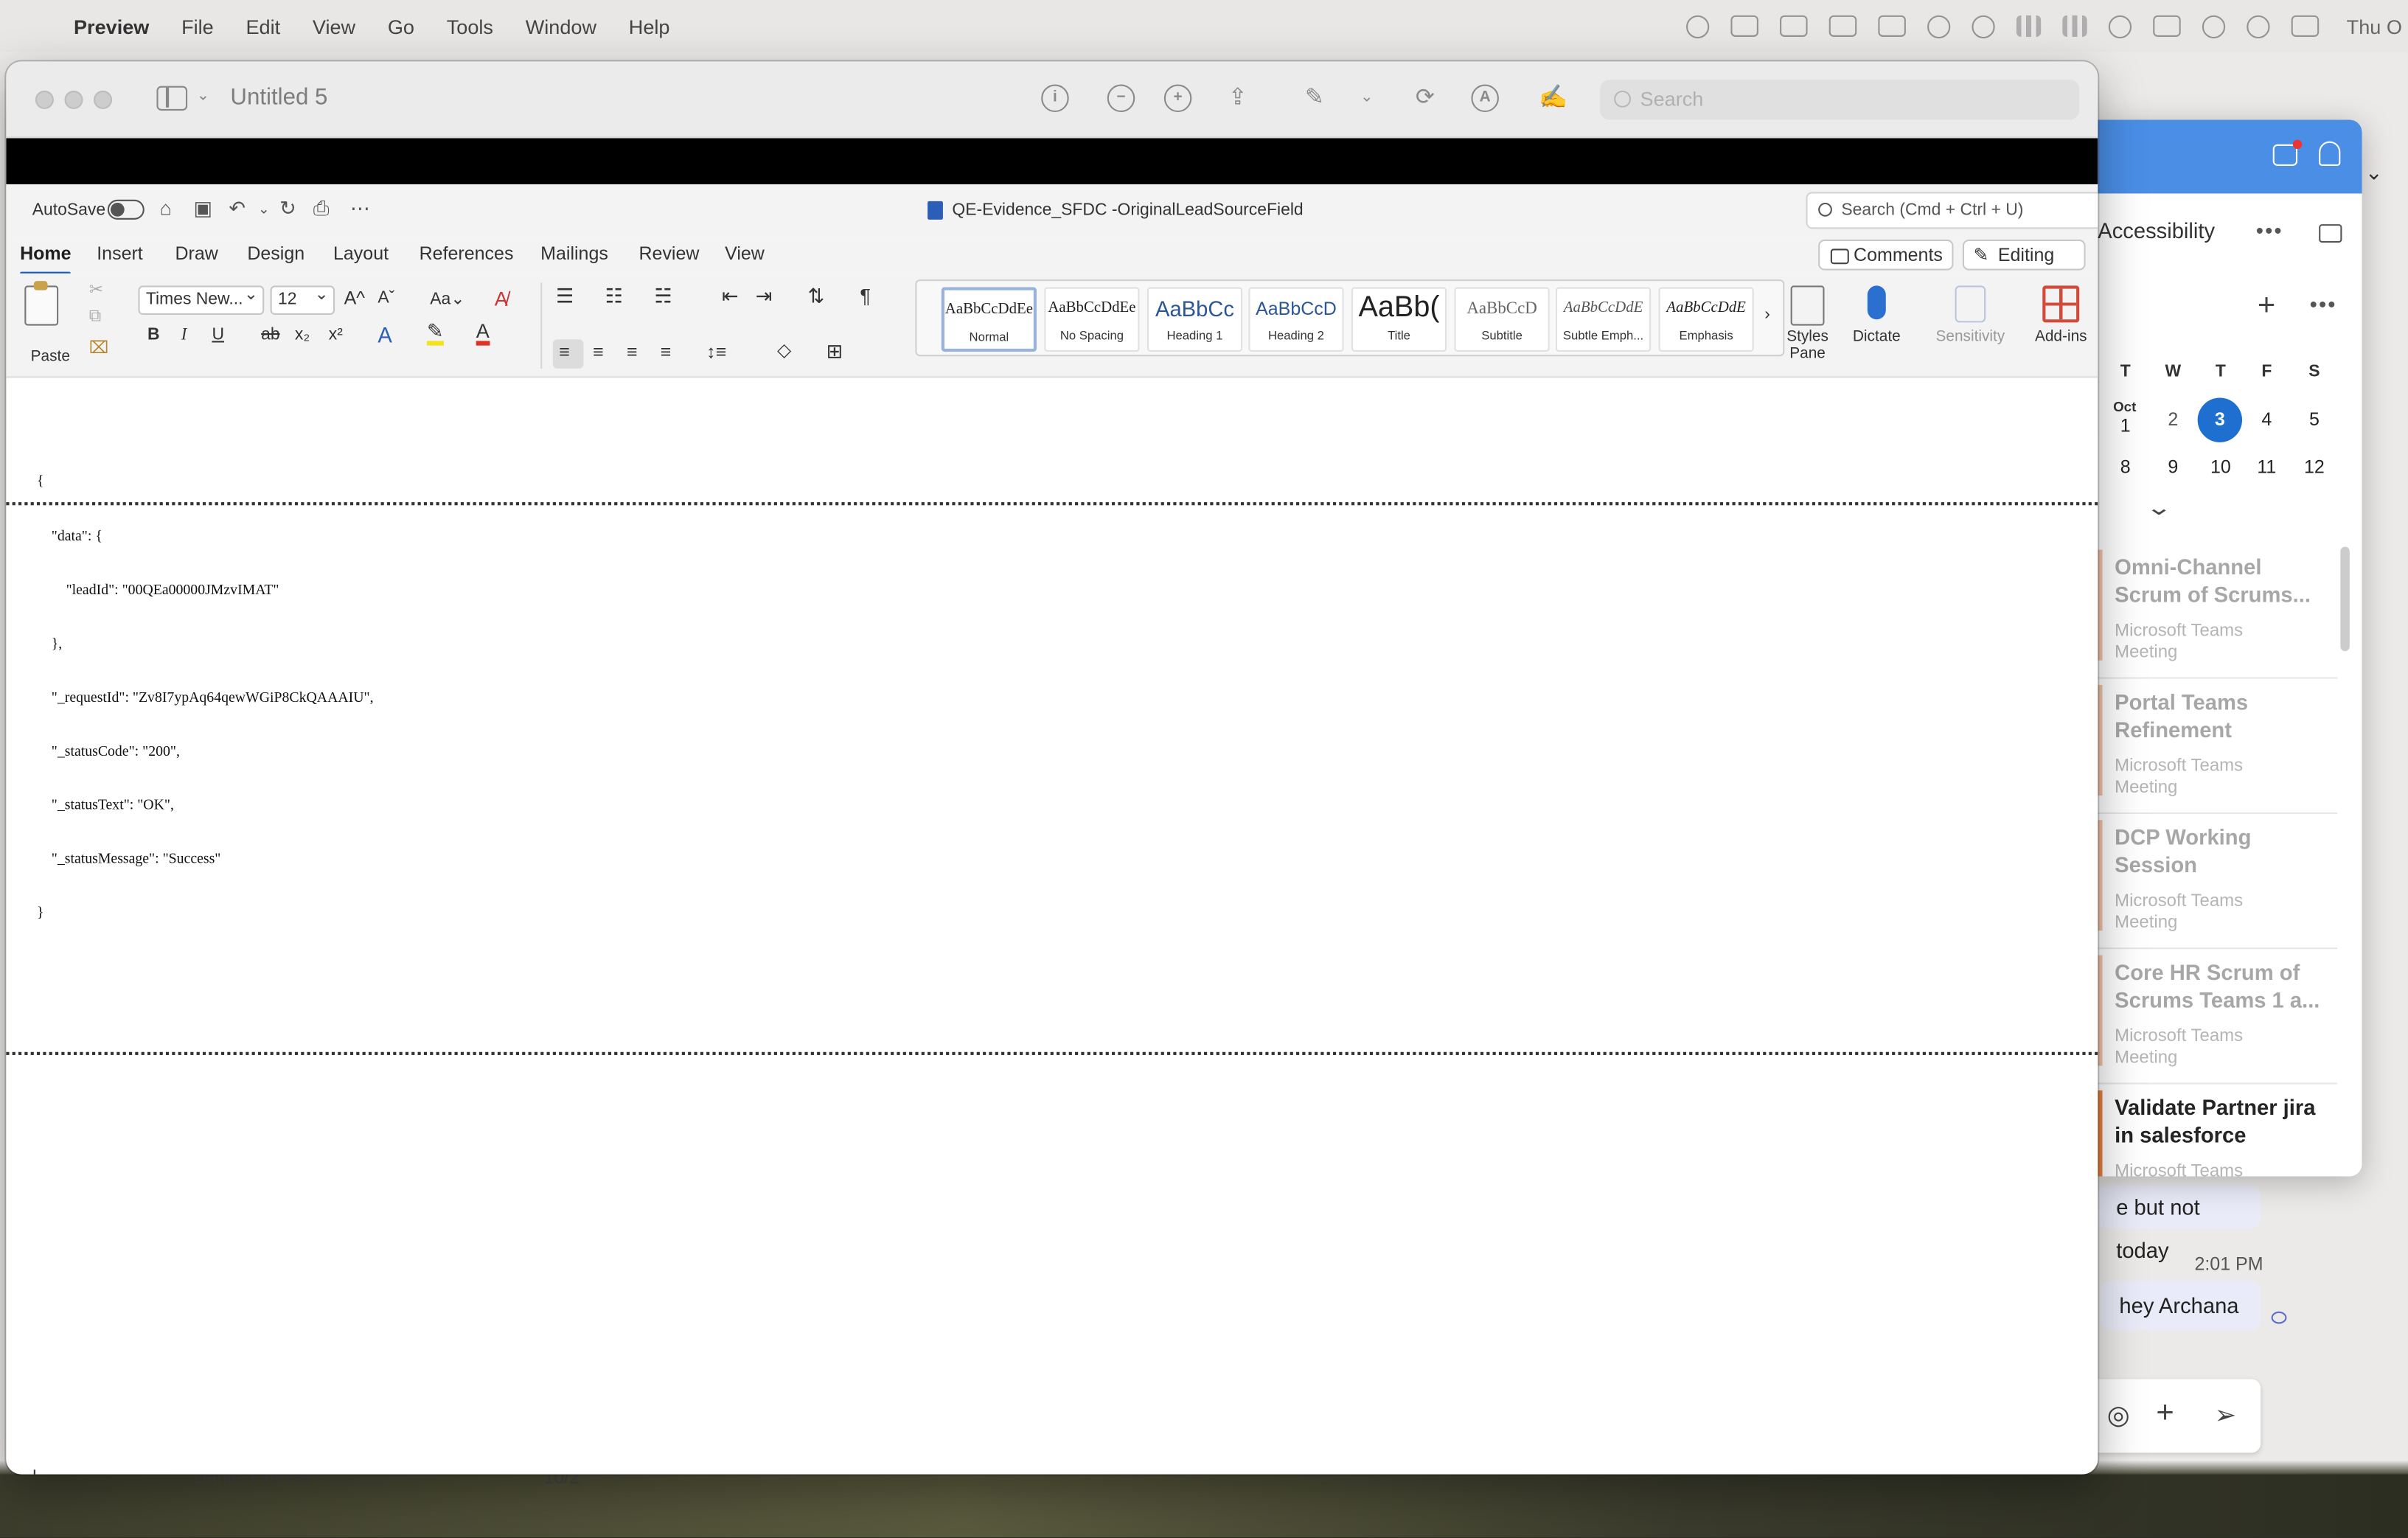 This screenshot has width=2408, height=1538. Describe the element at coordinates (45, 99) in the screenshot. I see `close-button` at that location.